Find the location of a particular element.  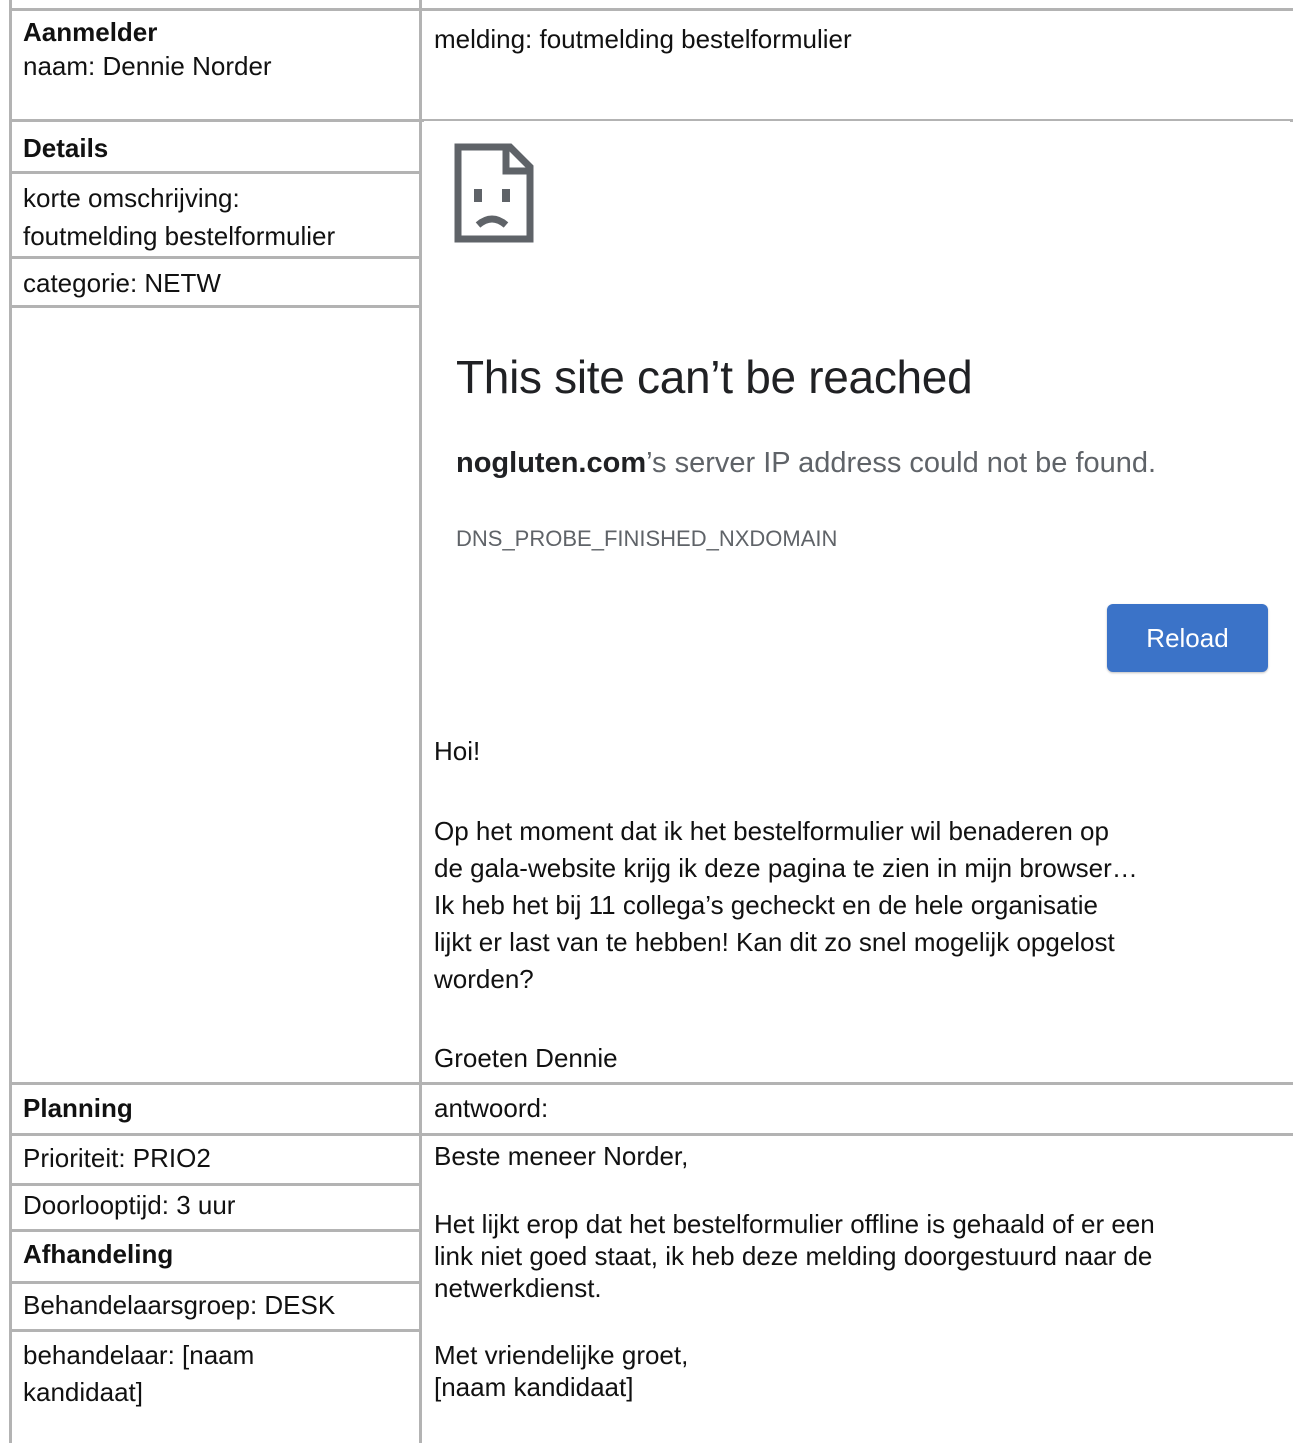

column-divider is located at coordinates (420, 721).